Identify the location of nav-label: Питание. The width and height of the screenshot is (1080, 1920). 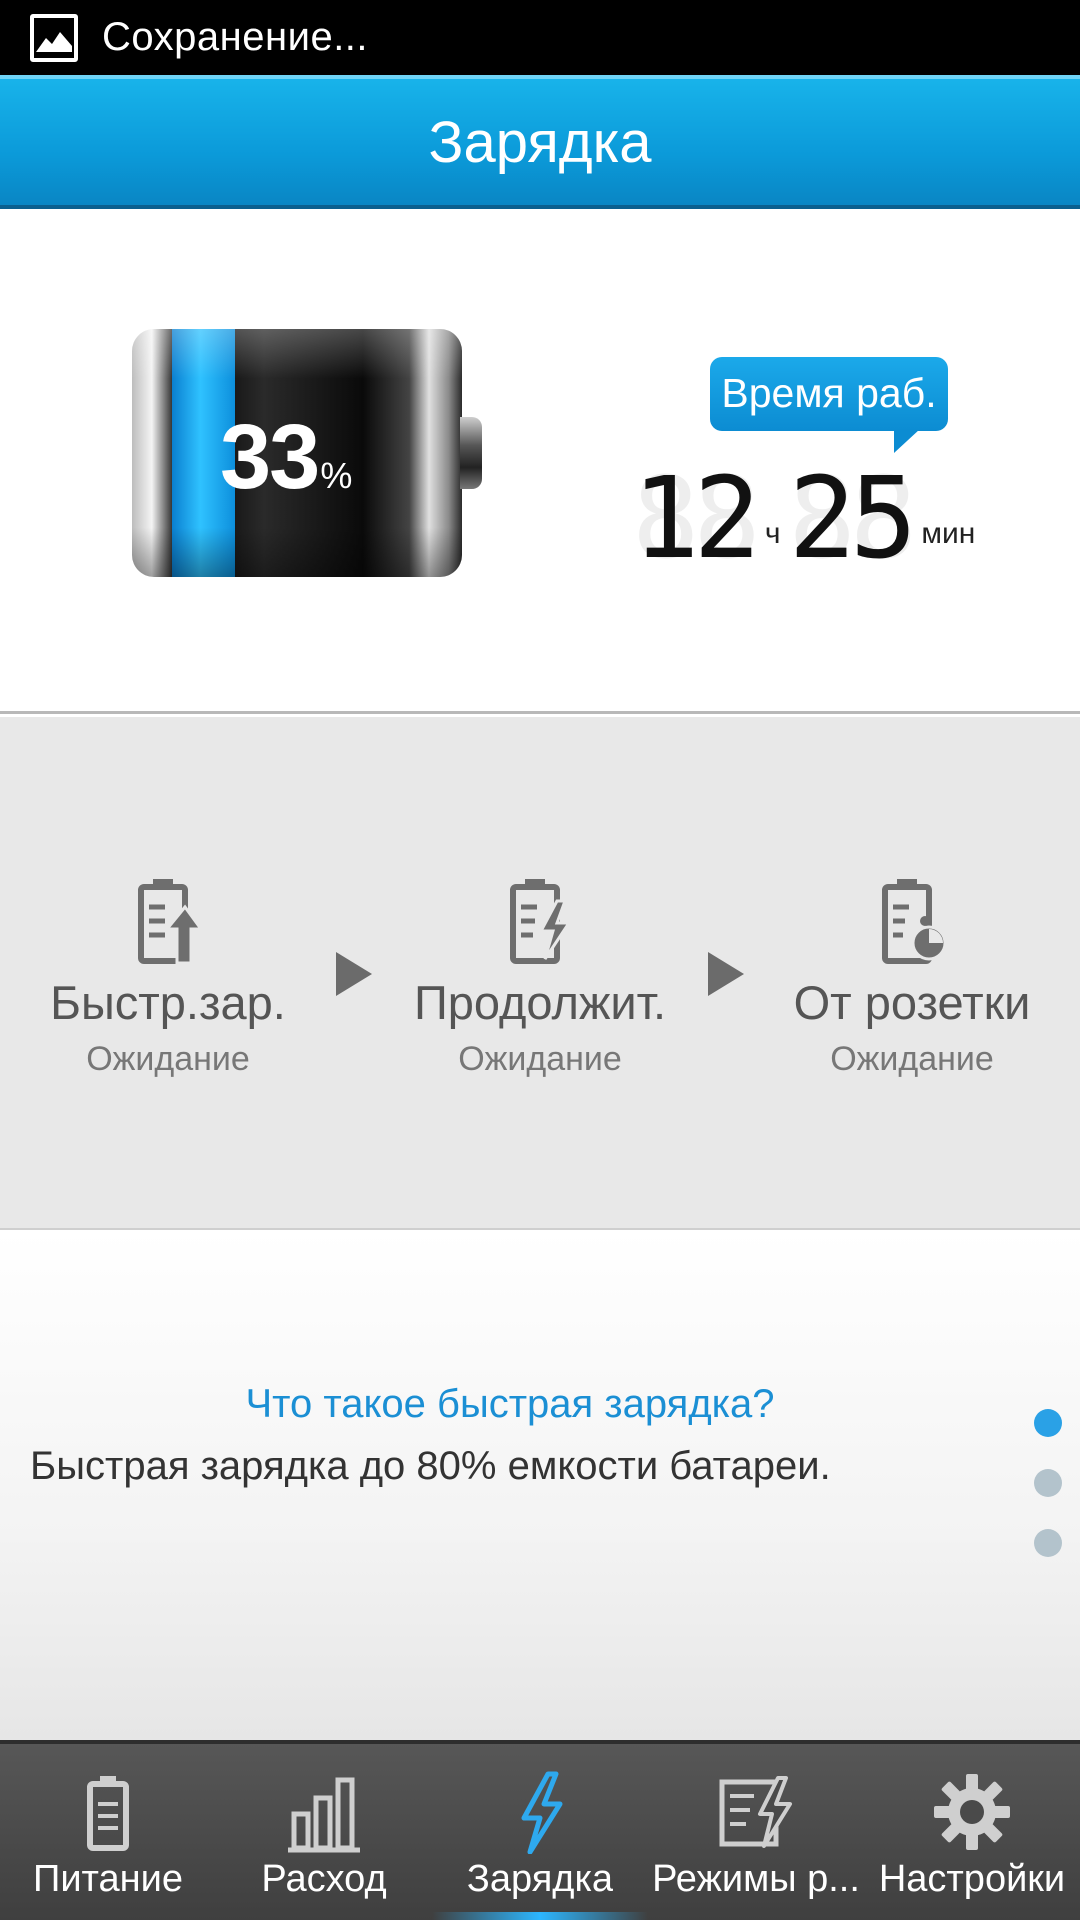
(108, 1879).